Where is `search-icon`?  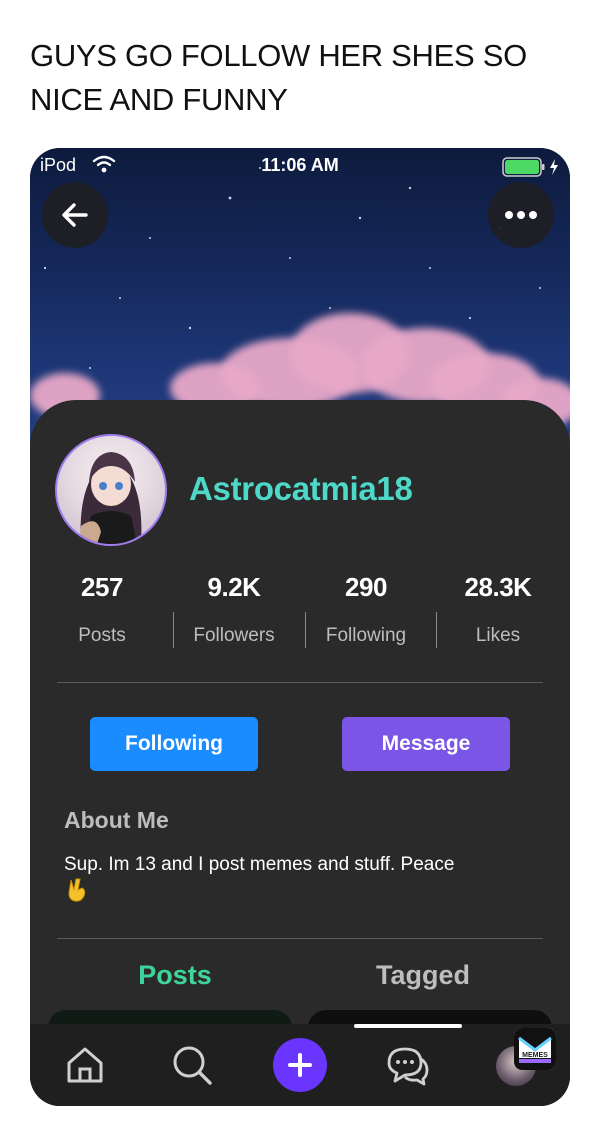
search-icon is located at coordinates (192, 1065).